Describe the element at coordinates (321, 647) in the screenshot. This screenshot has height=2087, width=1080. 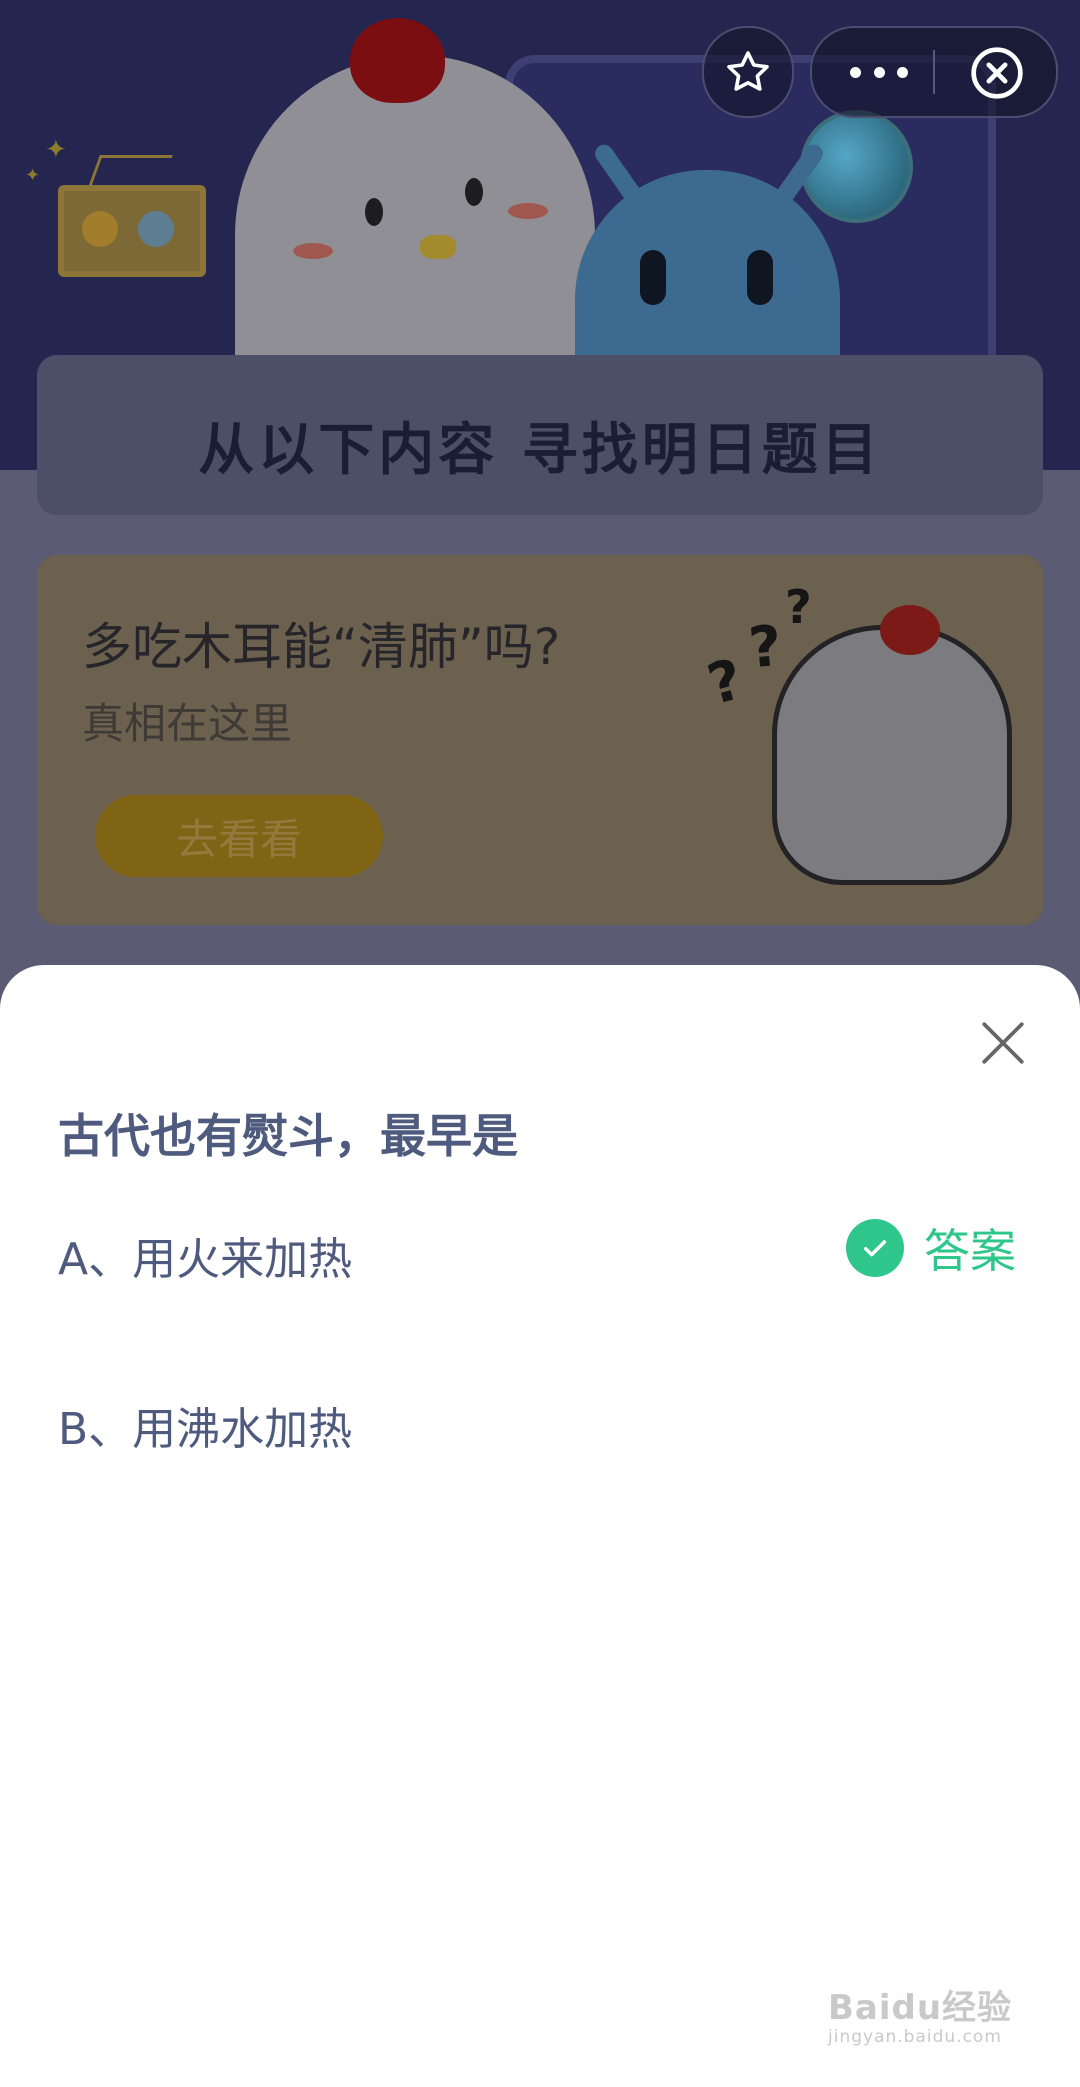
I see `article-title: 多吃木耳能“清肺”吗?` at that location.